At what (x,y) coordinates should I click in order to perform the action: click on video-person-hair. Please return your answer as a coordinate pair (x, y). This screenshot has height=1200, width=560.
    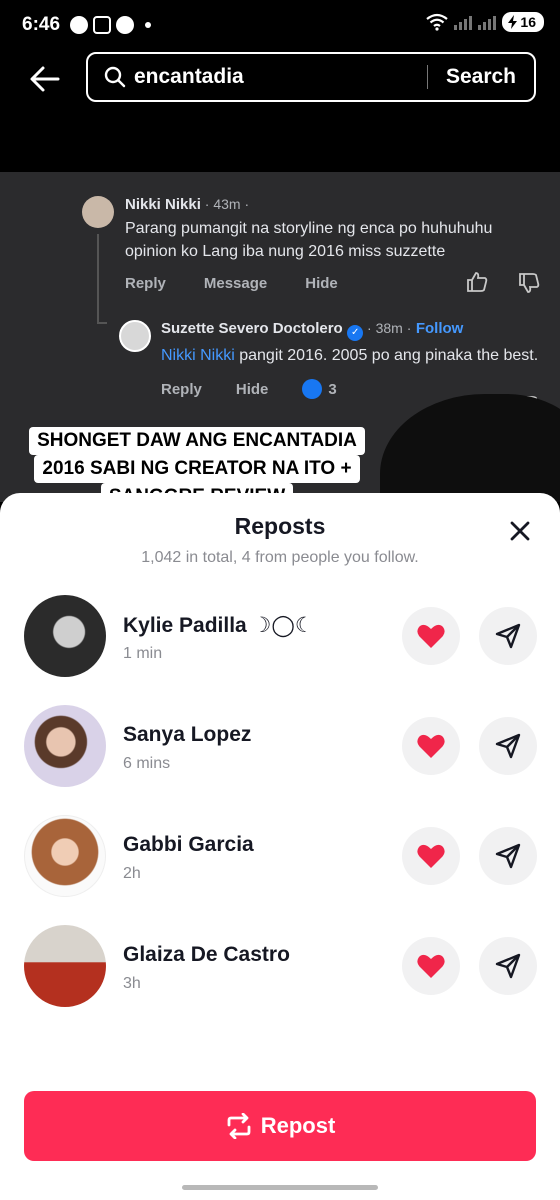
    Looking at the image, I should click on (470, 448).